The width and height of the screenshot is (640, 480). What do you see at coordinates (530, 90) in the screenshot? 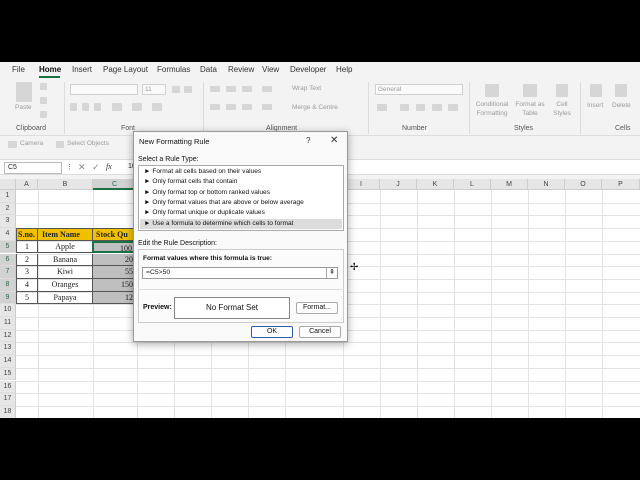
I see `format-as-table-icon` at bounding box center [530, 90].